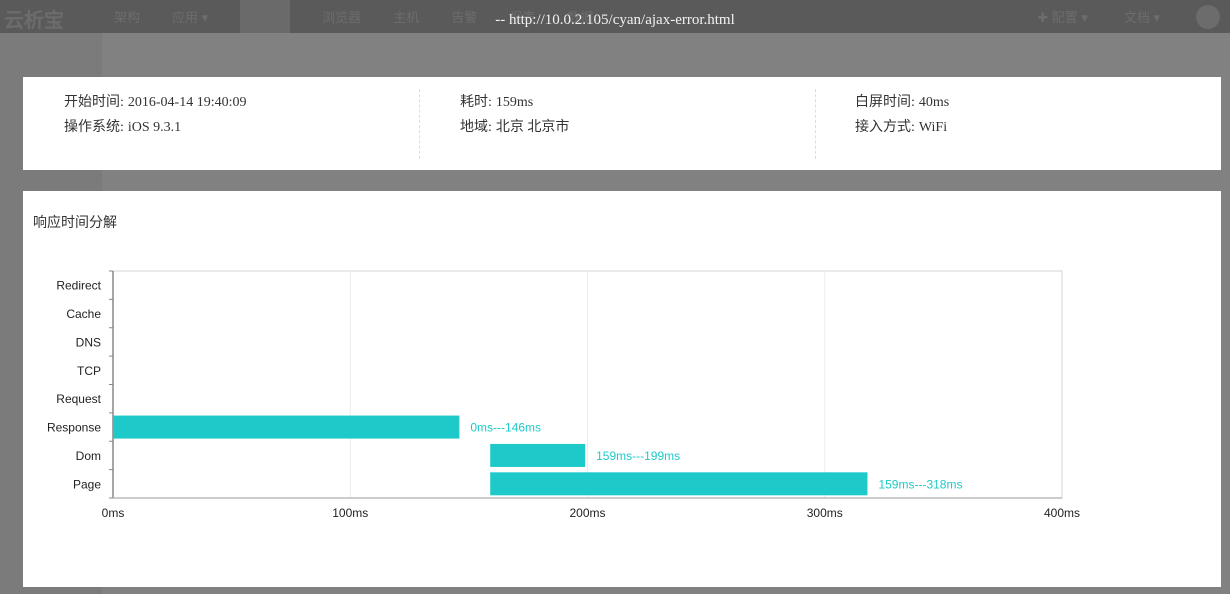 Image resolution: width=1230 pixels, height=594 pixels. I want to click on y-tick-label: Page, so click(87, 484).